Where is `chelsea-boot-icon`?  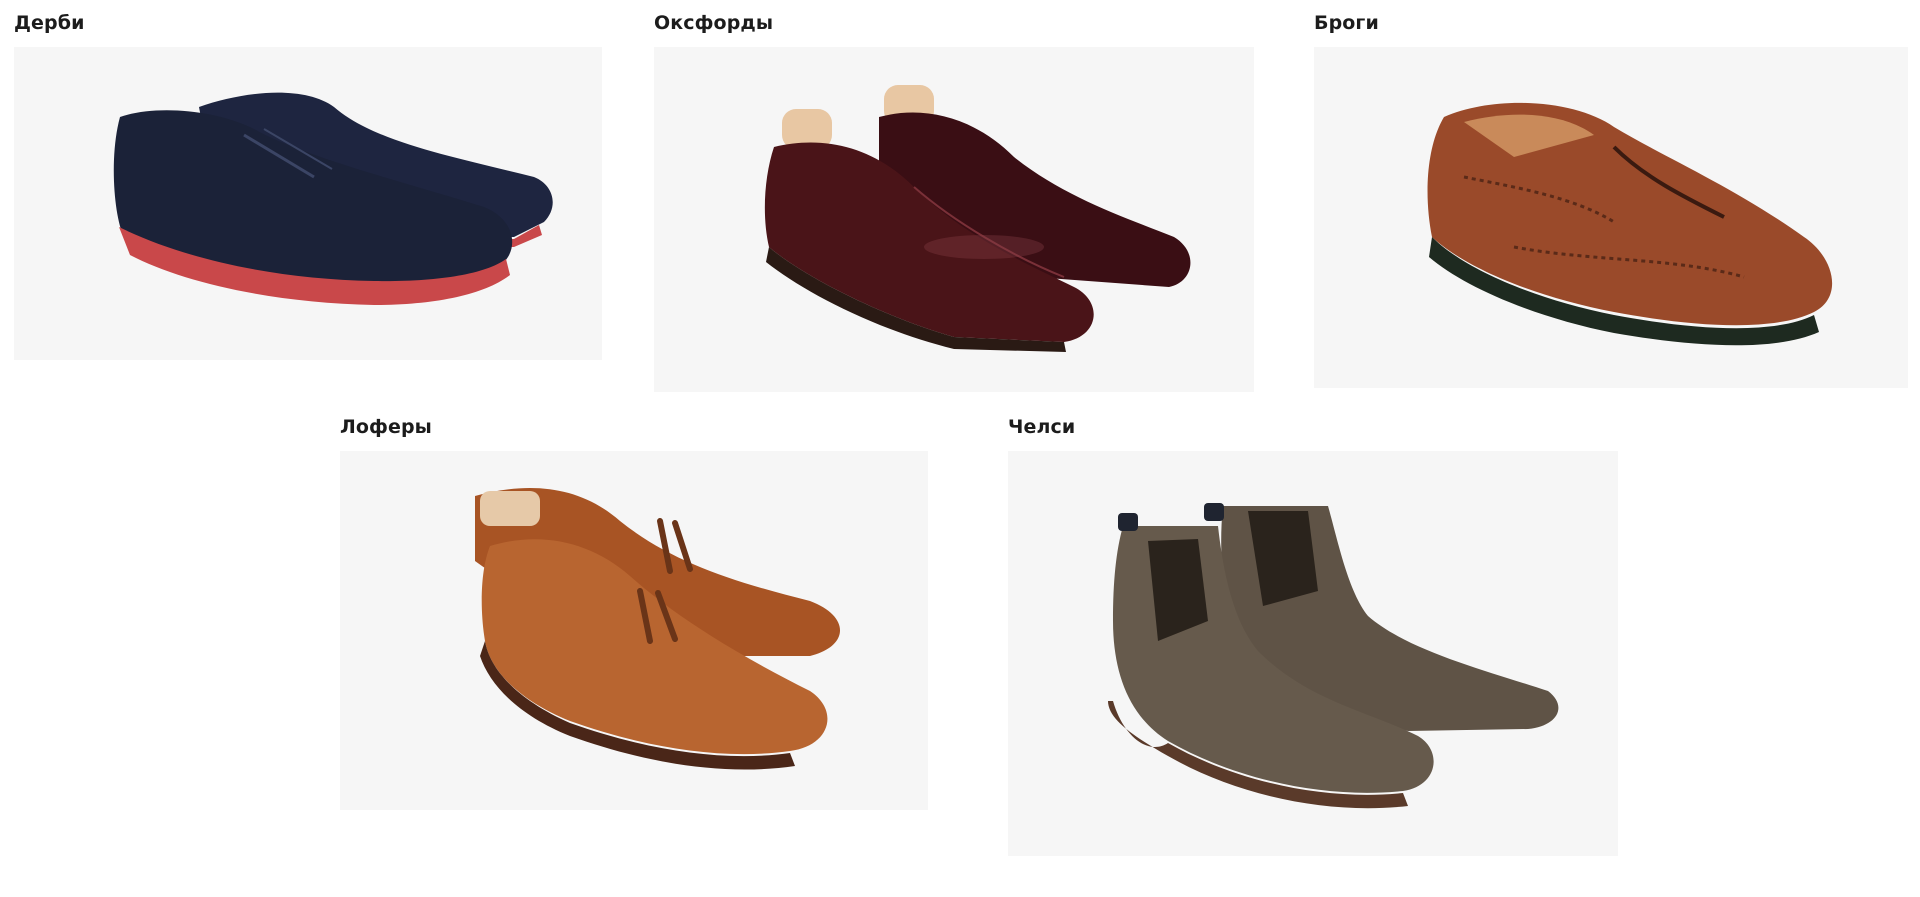 chelsea-boot-icon is located at coordinates (1313, 653).